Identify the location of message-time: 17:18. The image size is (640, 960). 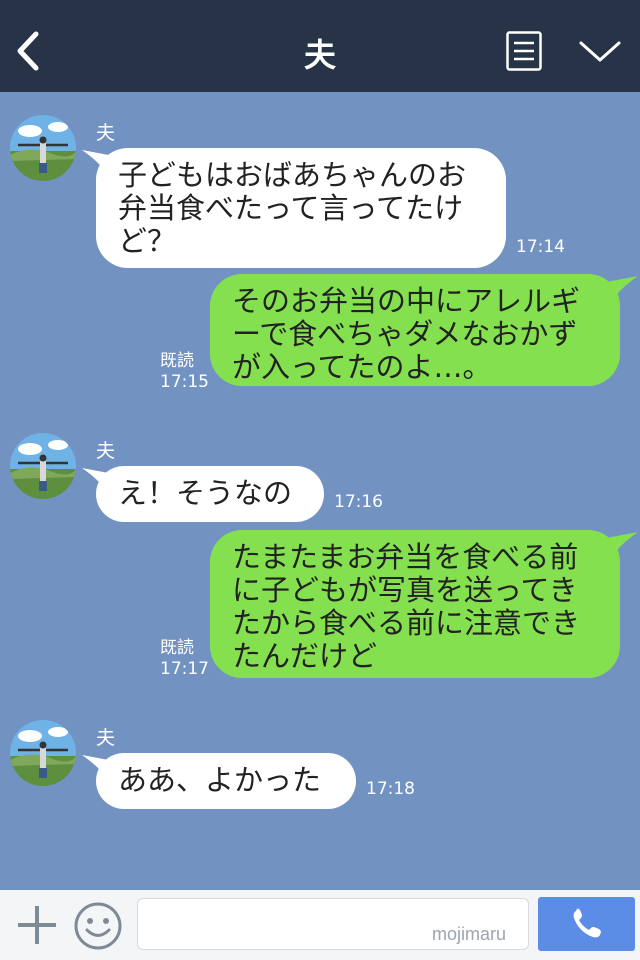
(390, 789).